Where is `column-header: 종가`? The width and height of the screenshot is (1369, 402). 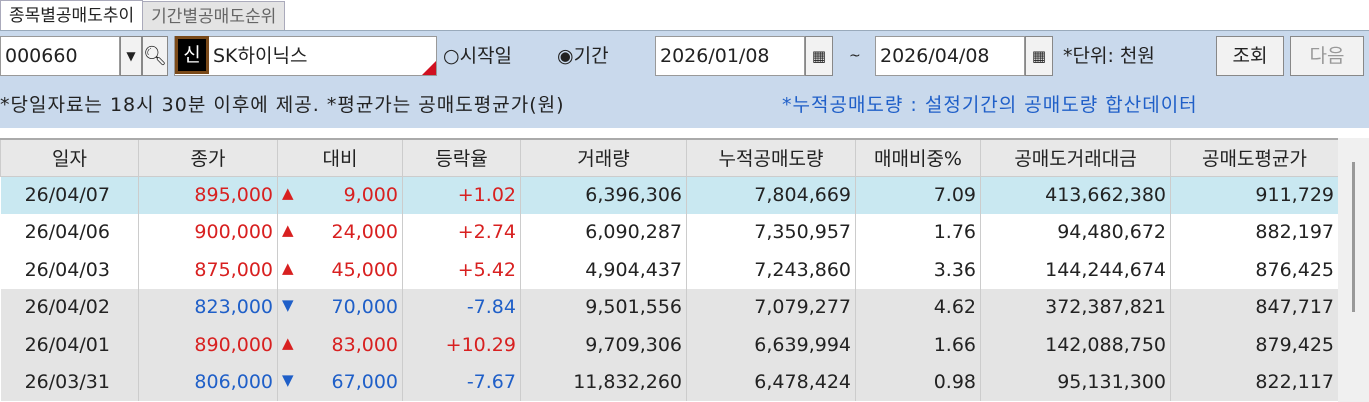 column-header: 종가 is located at coordinates (208, 157).